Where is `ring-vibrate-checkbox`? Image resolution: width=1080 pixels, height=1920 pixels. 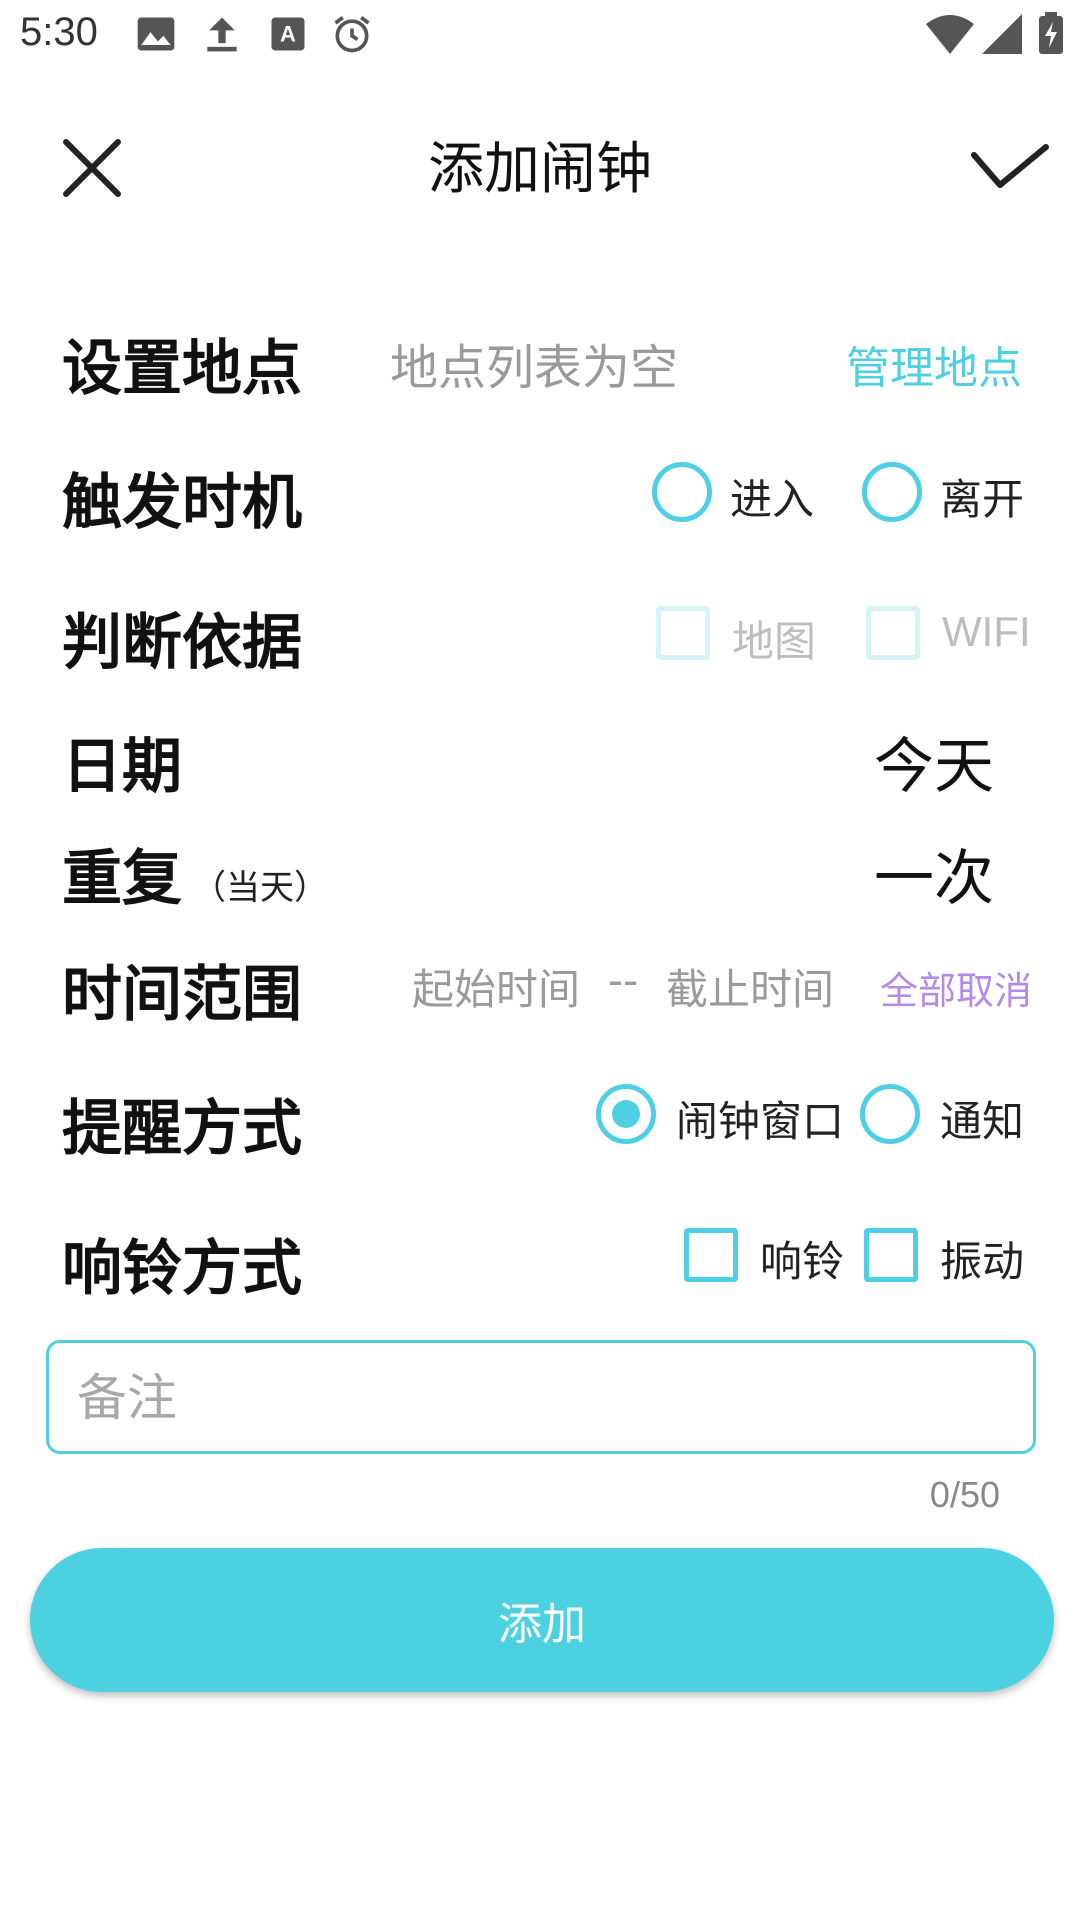 ring-vibrate-checkbox is located at coordinates (891, 1255).